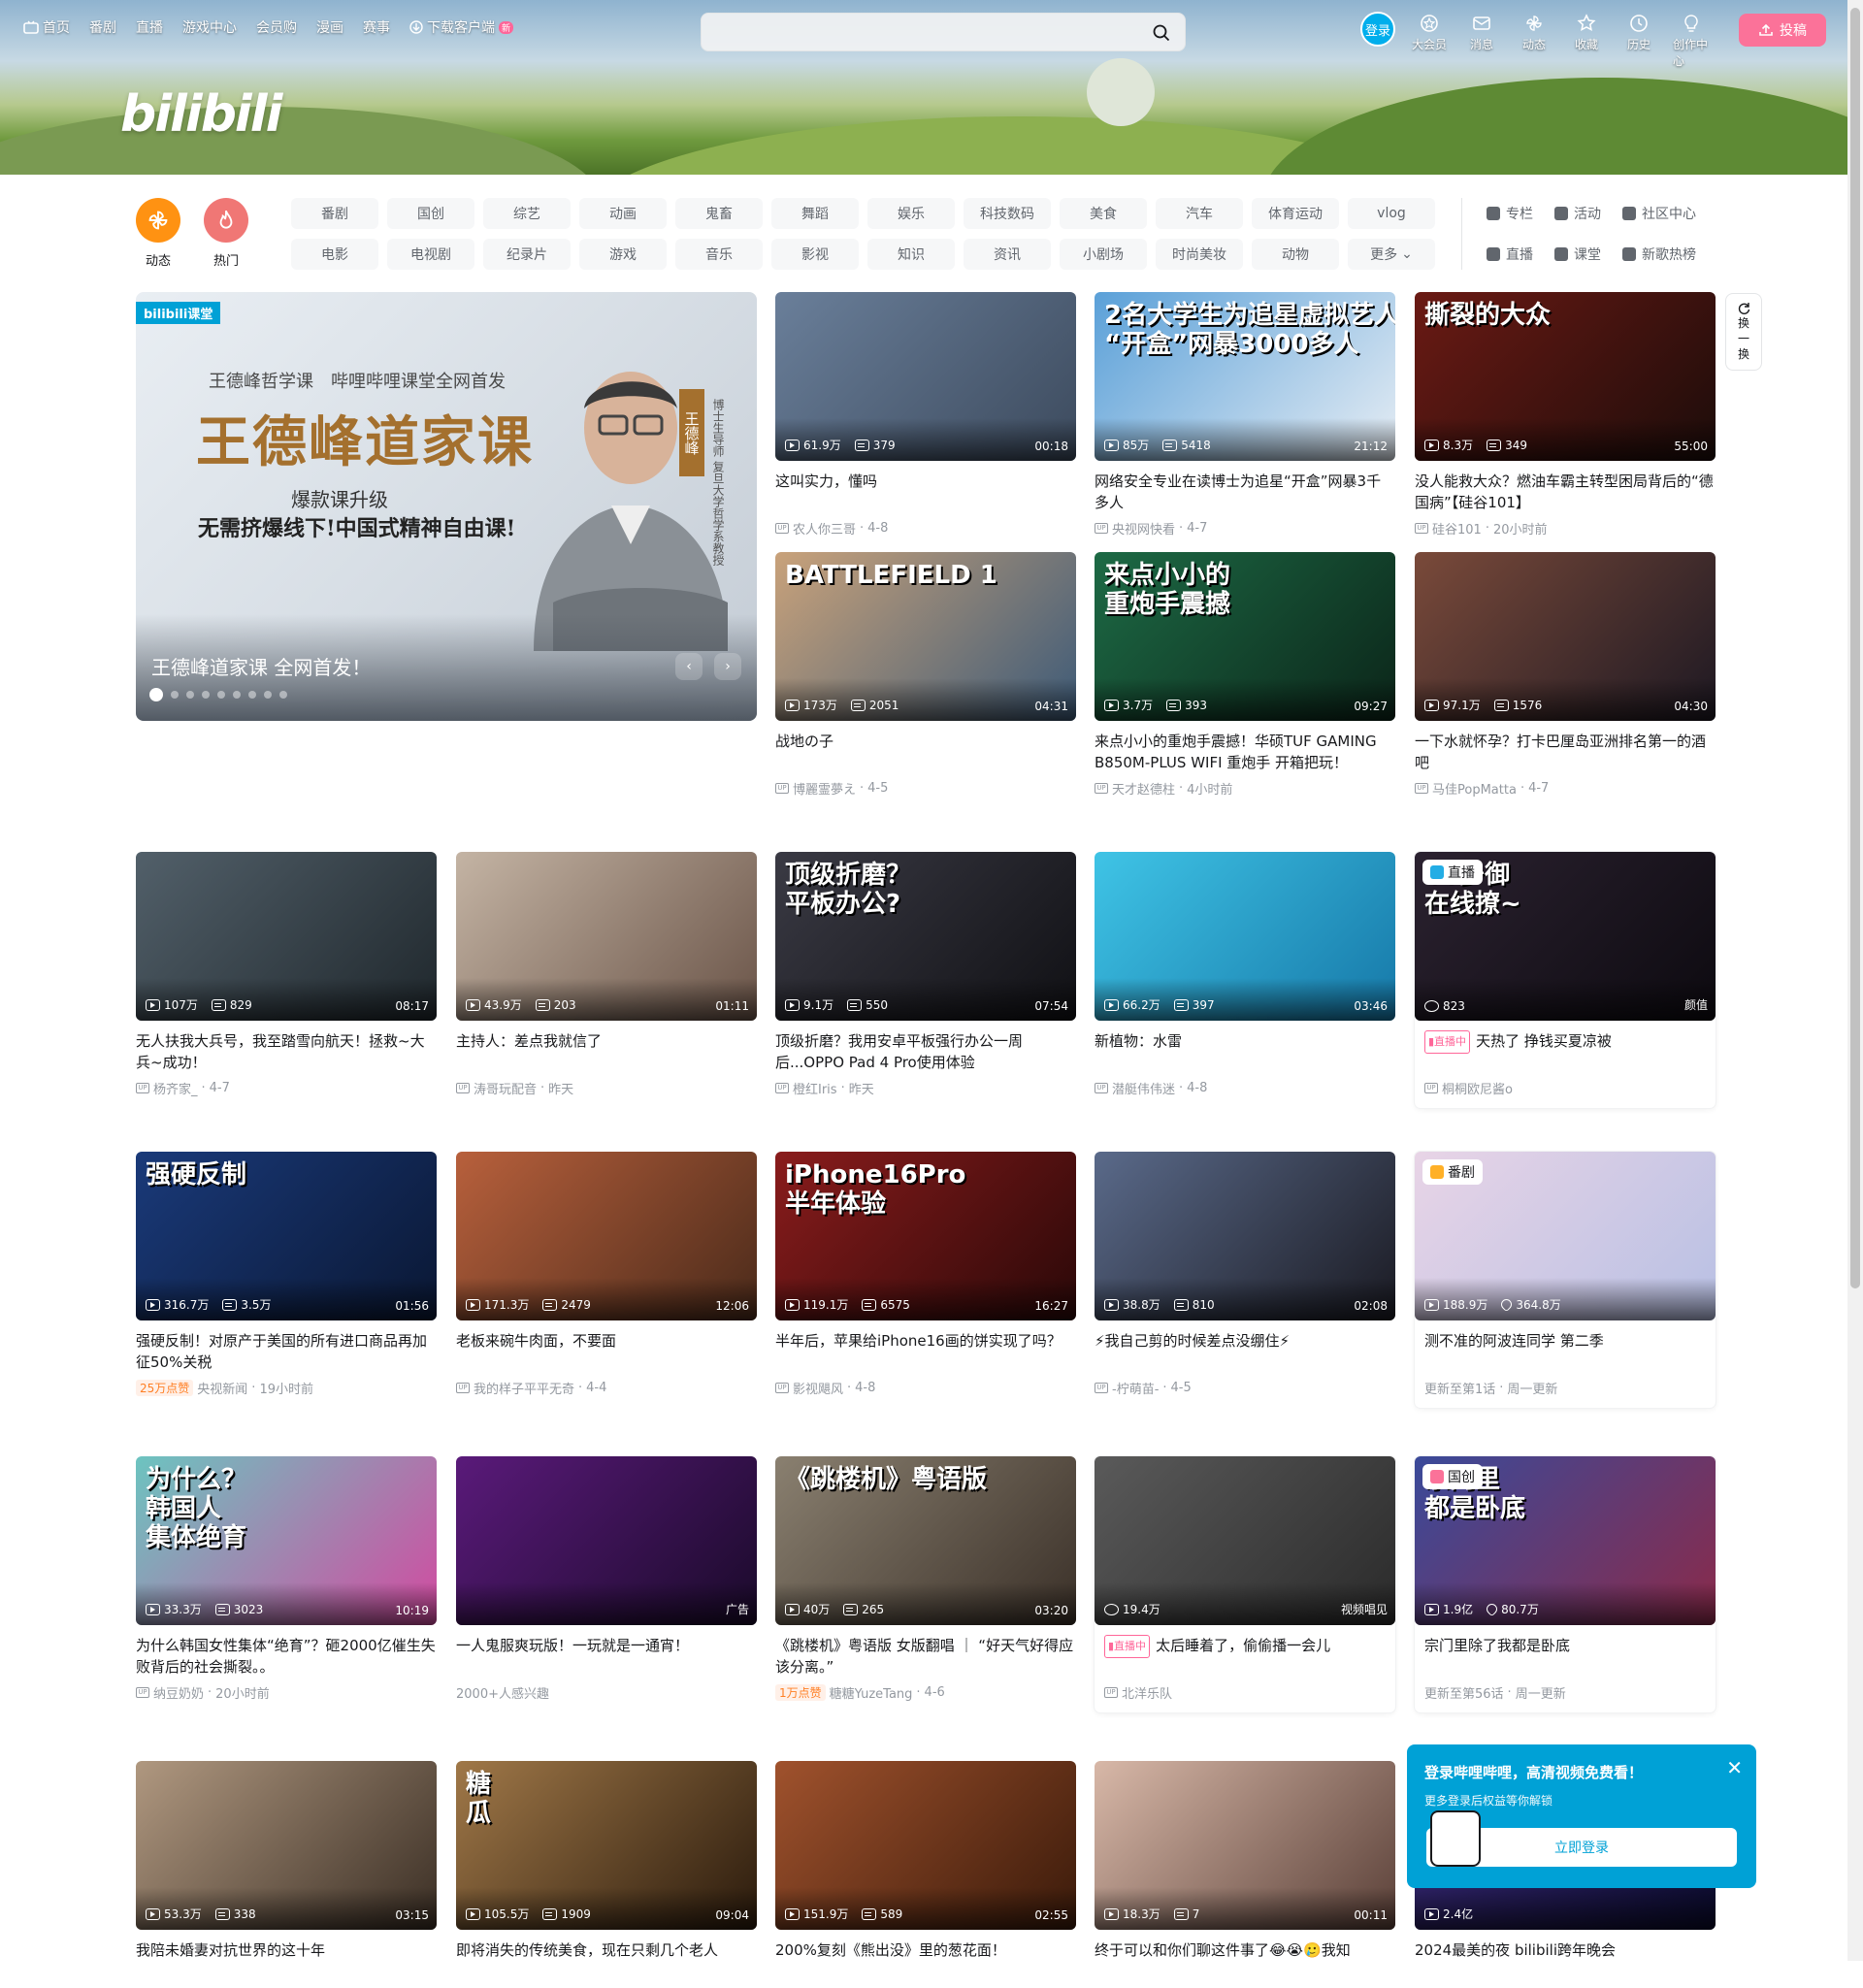 Image resolution: width=1863 pixels, height=1988 pixels. I want to click on video-thumbnail: BATTLEFIELD 1 173万 2051 04:31, so click(925, 636).